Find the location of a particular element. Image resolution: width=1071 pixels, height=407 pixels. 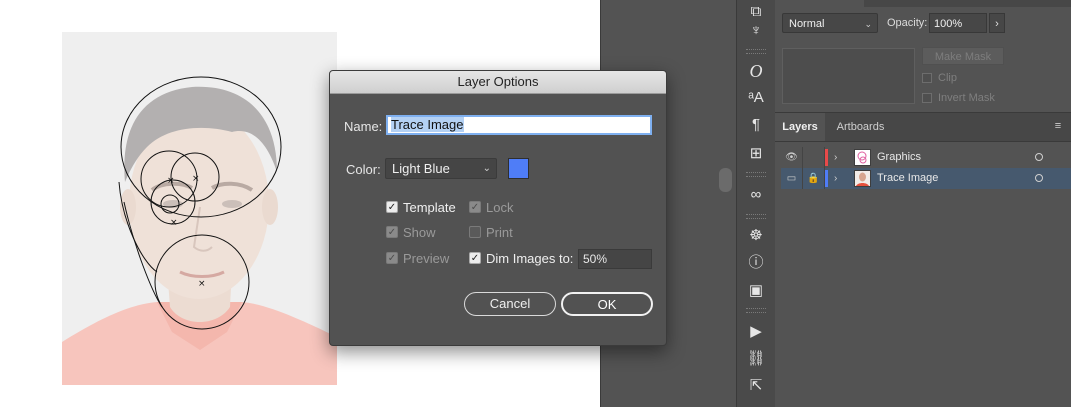

layer-name: Graphics is located at coordinates (899, 157).